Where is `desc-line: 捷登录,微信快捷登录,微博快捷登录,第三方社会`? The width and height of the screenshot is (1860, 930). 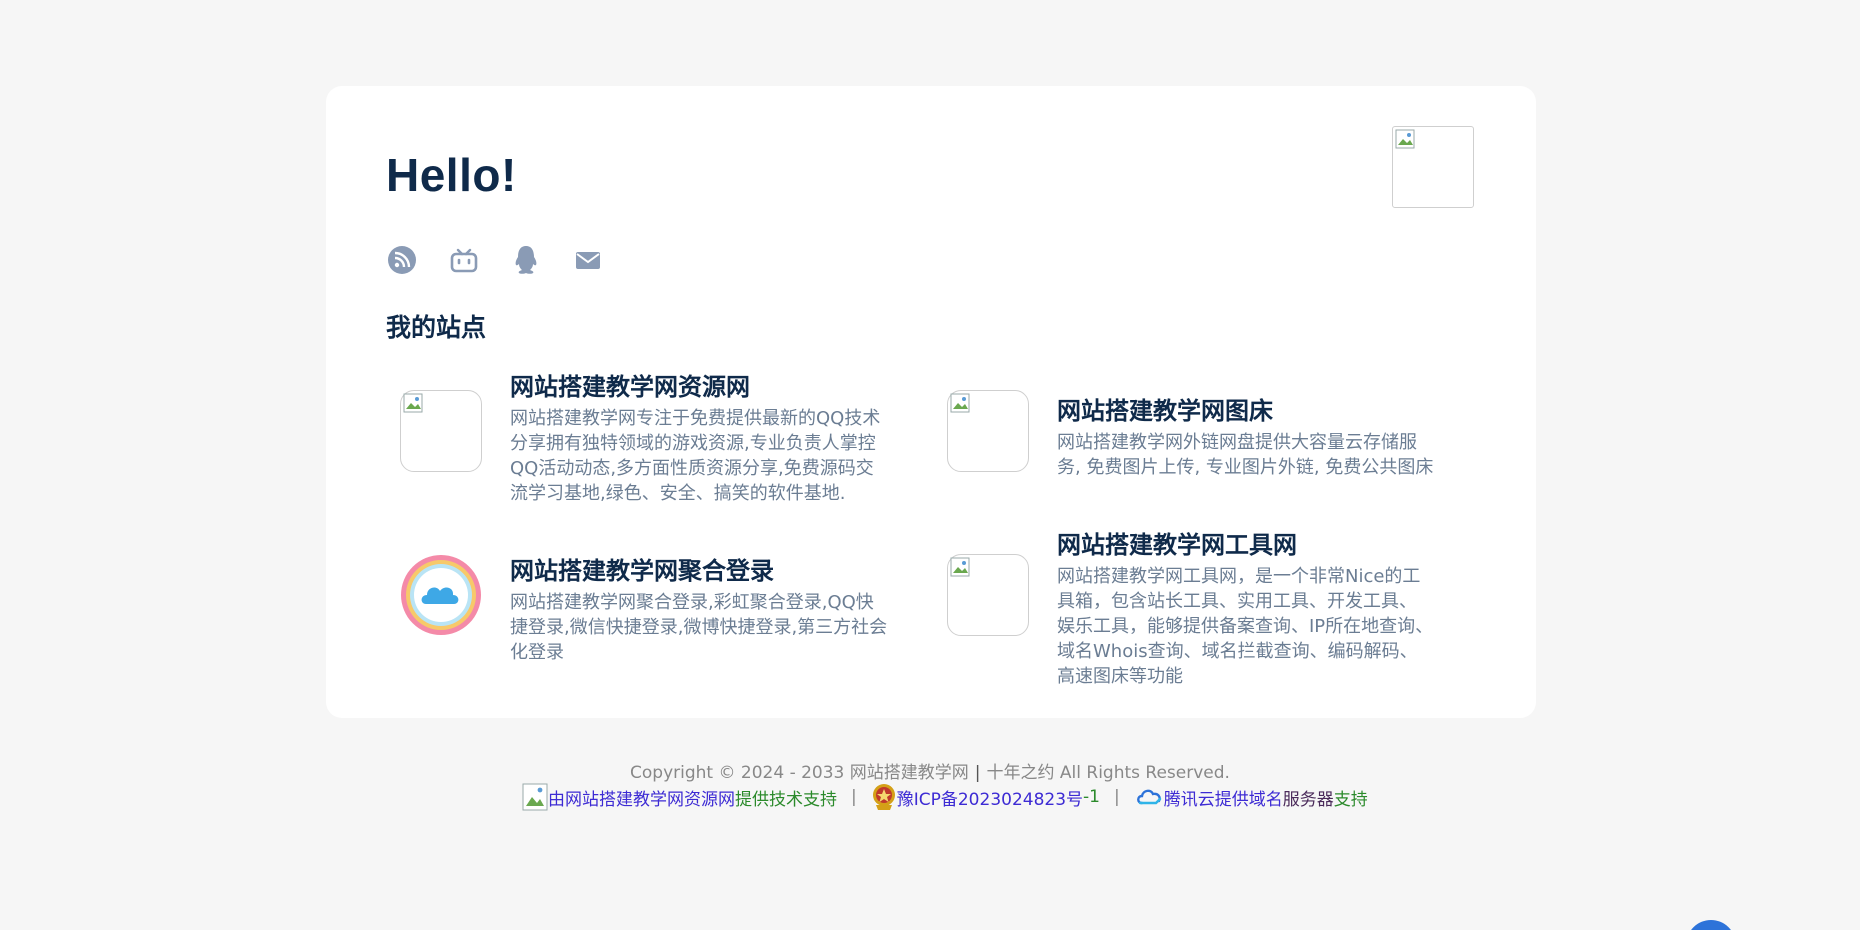 desc-line: 捷登录,微信快捷登录,微博快捷登录,第三方社会 is located at coordinates (699, 627).